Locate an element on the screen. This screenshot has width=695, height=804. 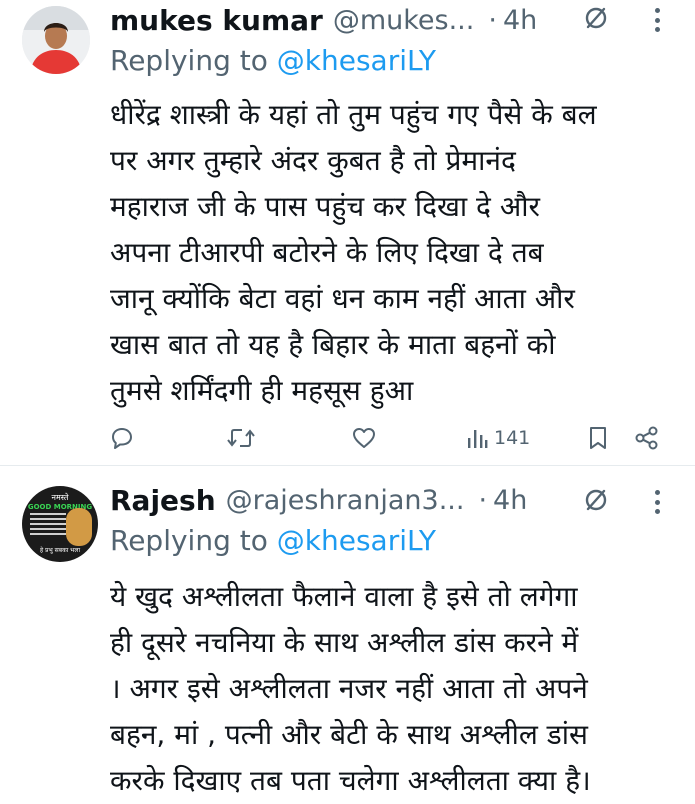
tweet-actions: 141 is located at coordinates (347, 438).